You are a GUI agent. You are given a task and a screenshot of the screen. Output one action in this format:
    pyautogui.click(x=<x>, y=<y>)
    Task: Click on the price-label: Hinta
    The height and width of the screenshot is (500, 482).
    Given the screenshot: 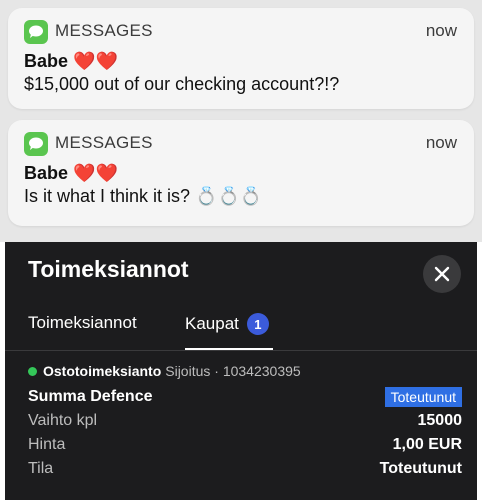 What is the action you would take?
    pyautogui.click(x=47, y=444)
    